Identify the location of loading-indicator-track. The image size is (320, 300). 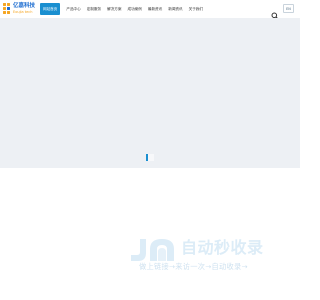
(151, 157).